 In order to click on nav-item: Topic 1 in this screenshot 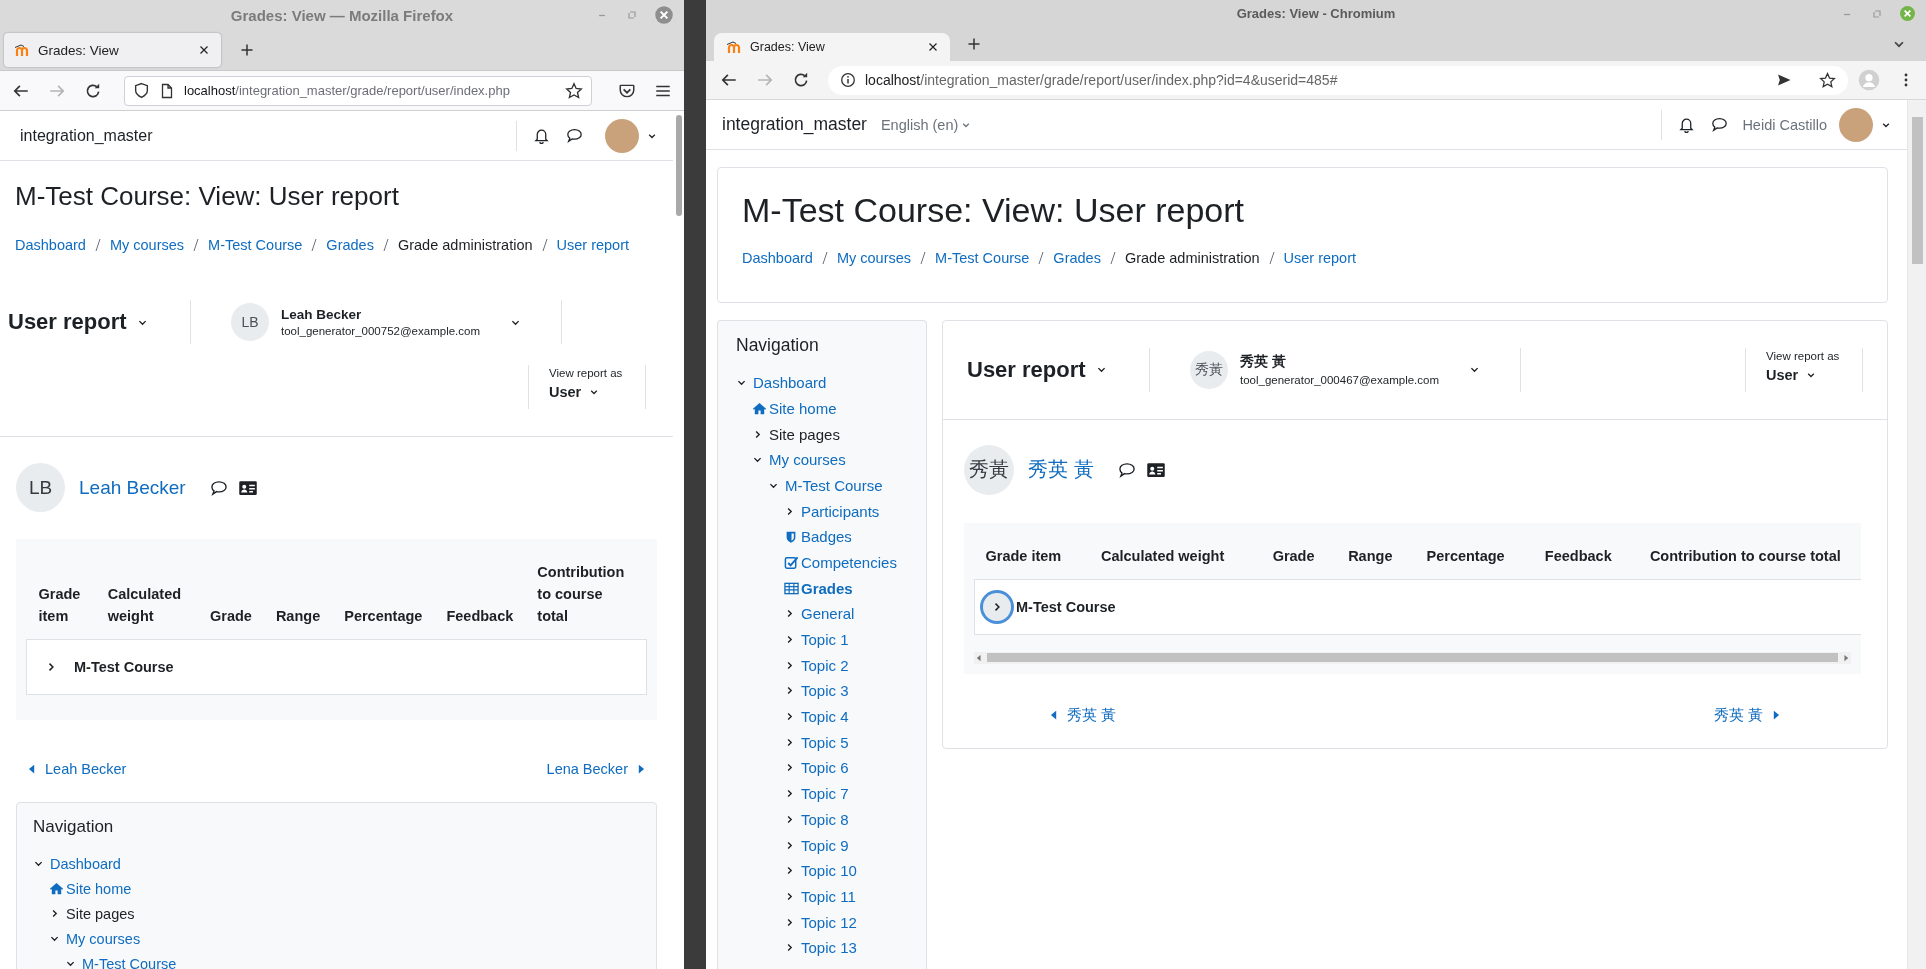, I will do `click(825, 639)`.